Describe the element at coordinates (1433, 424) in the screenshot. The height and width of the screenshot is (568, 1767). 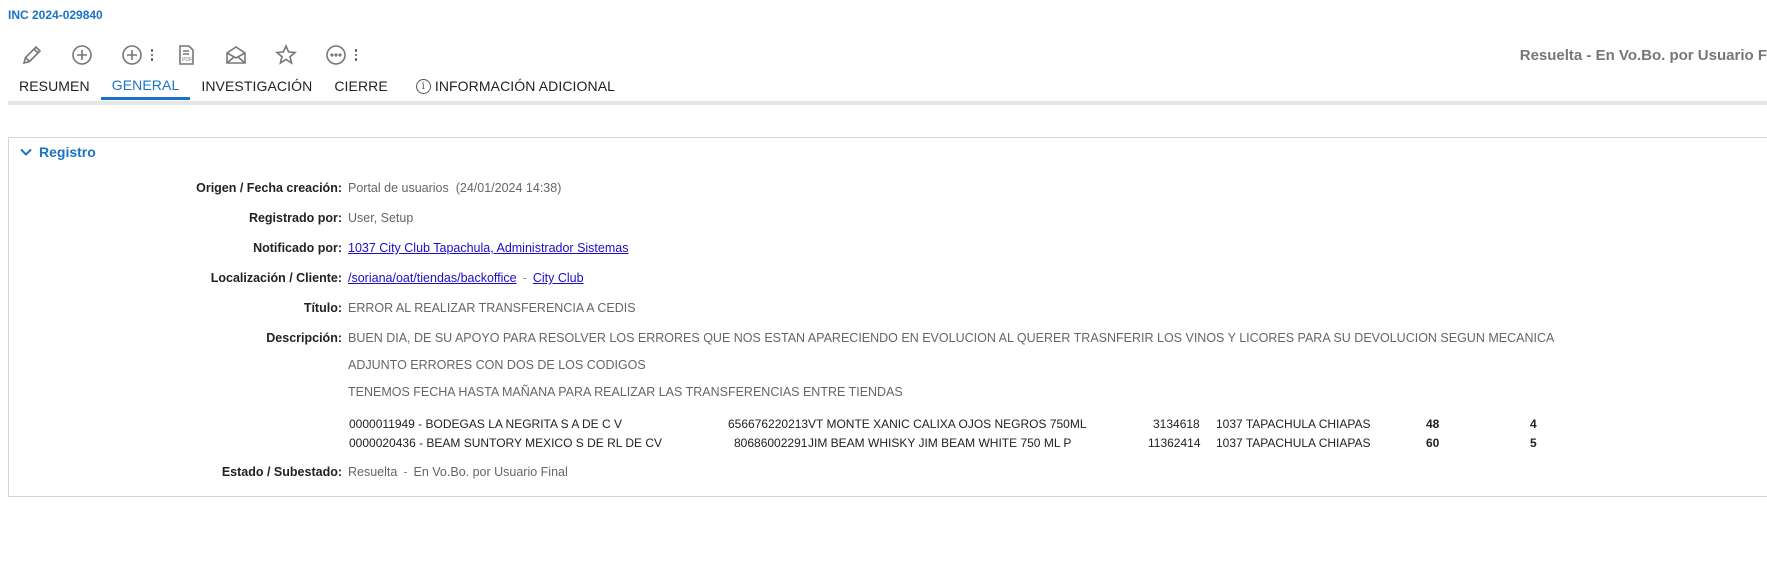
I see `cantidad-1: 48` at that location.